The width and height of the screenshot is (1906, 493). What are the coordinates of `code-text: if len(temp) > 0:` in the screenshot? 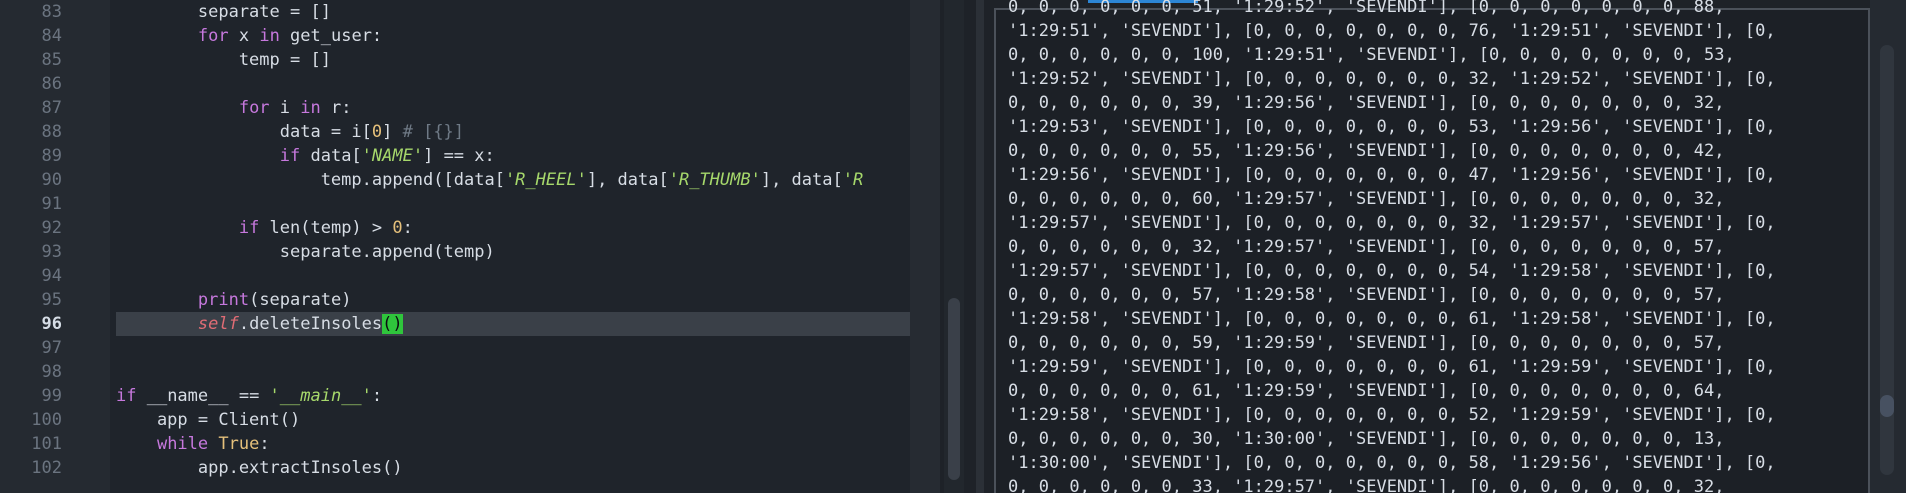 It's located at (325, 228).